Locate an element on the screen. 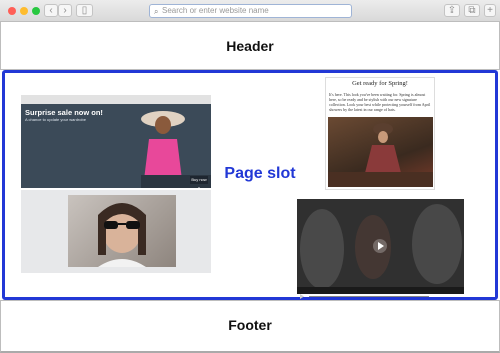  buy-now-button: Buy now » is located at coordinates (199, 183).